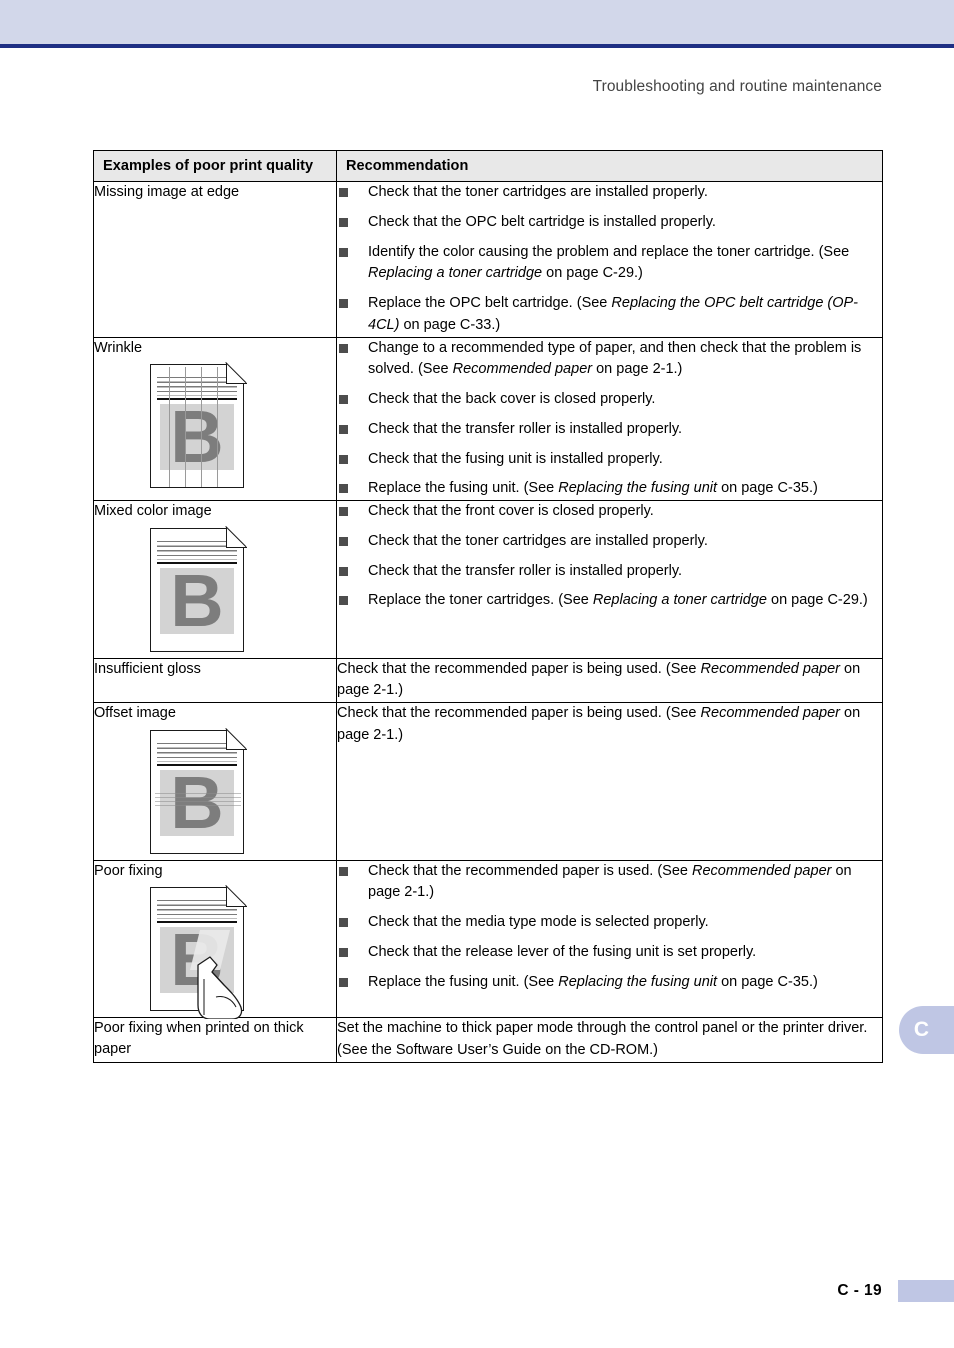 Image resolution: width=954 pixels, height=1348 pixels. I want to click on poor-fixing-page-sample: B, so click(243, 953).